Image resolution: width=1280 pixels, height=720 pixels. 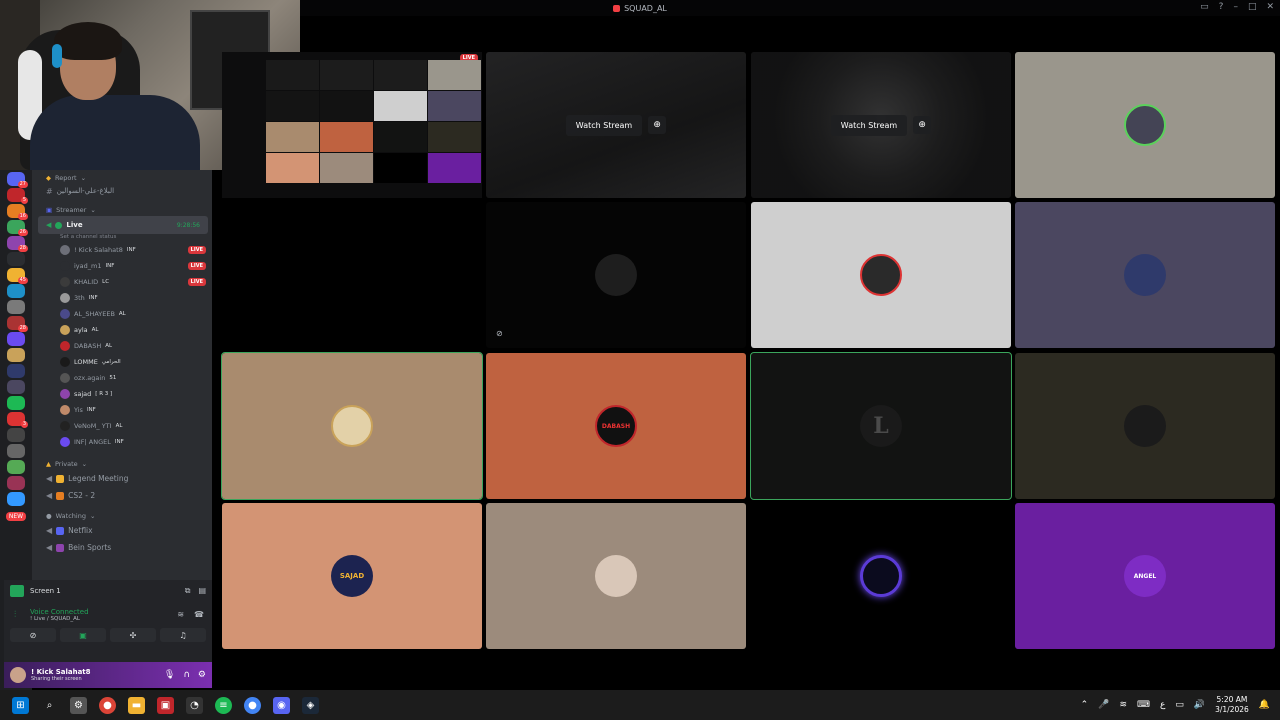 I want to click on member-row: ayla AL, so click(x=122, y=330).